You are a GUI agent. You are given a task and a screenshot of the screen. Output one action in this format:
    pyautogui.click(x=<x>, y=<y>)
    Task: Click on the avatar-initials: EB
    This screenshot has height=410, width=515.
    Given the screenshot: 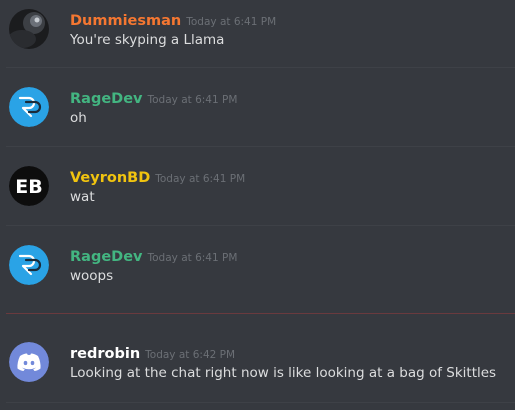 What is the action you would take?
    pyautogui.click(x=28, y=187)
    